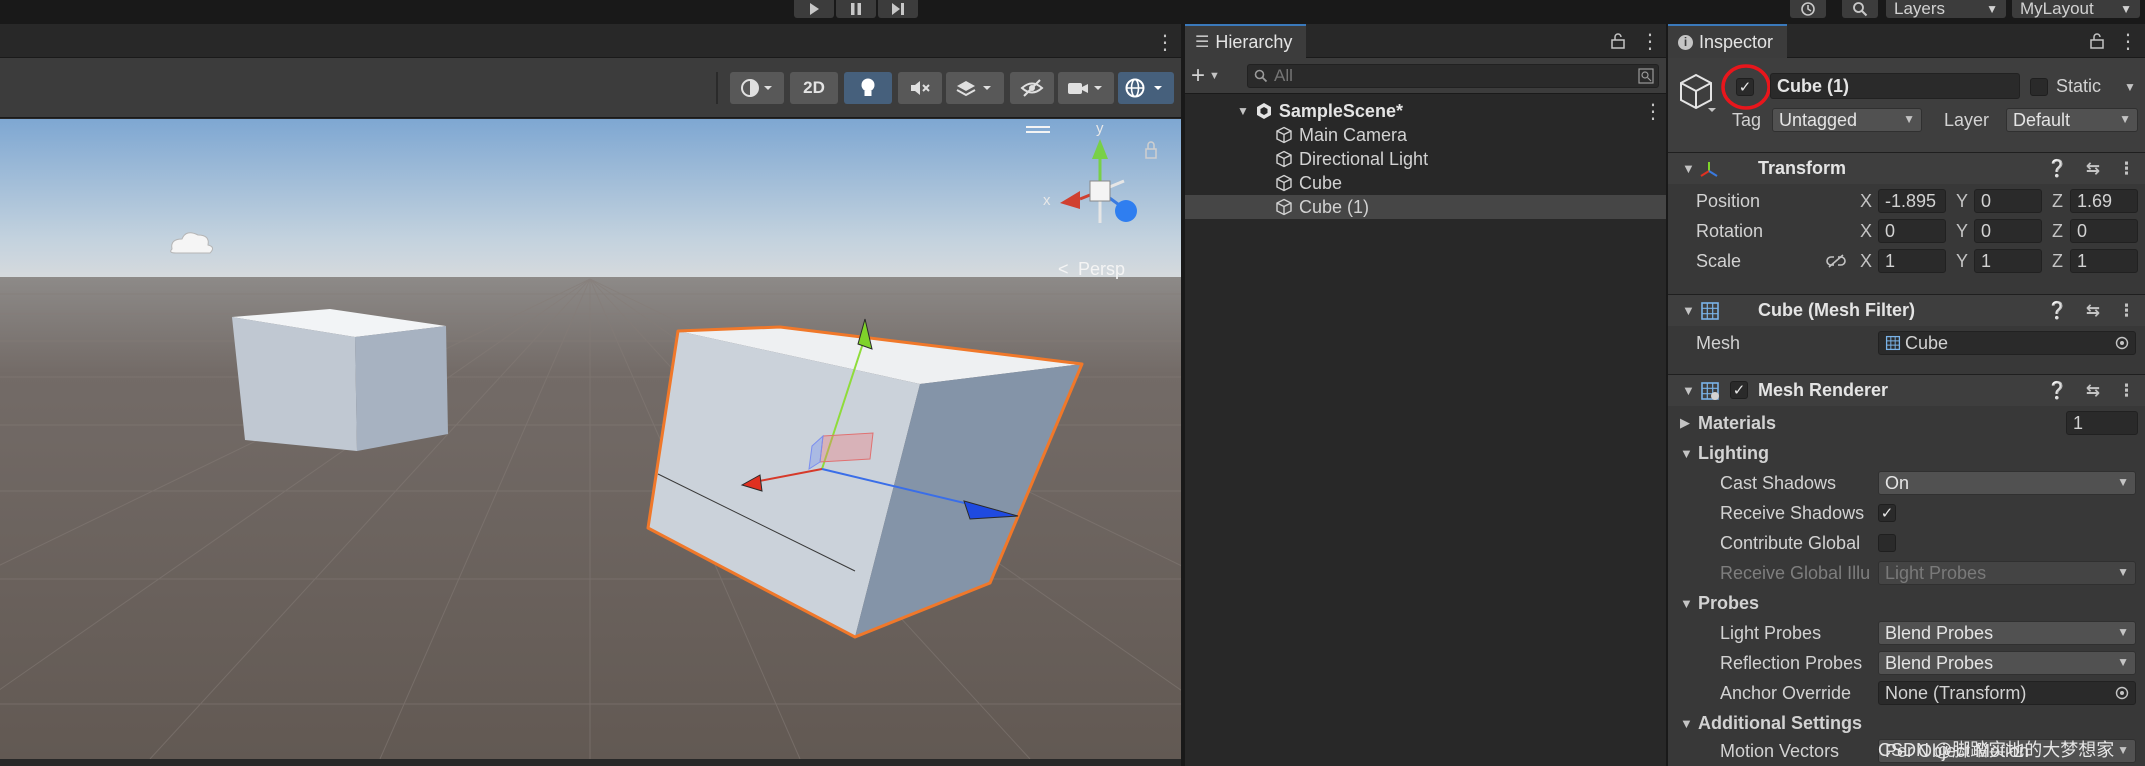 The width and height of the screenshot is (2145, 766). What do you see at coordinates (1906, 390) in the screenshot?
I see `mesh-renderer-header: ▼ ✓ Mesh Renderer ❔ ⇆ ⋮` at bounding box center [1906, 390].